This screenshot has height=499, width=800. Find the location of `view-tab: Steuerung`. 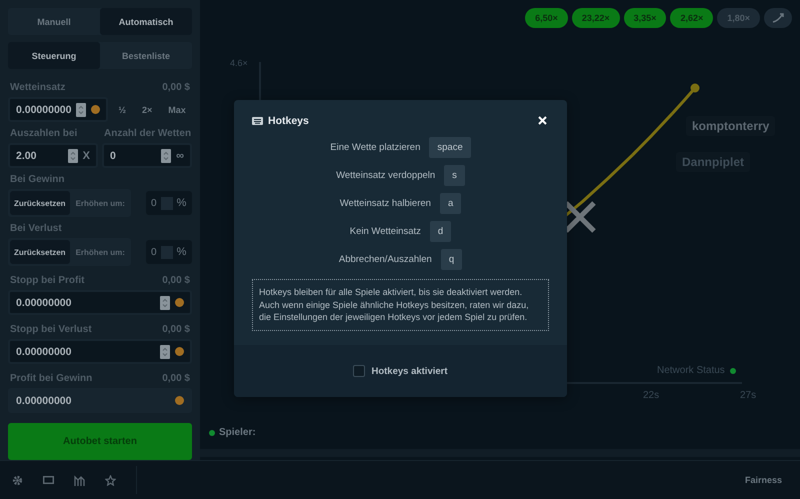

view-tab: Steuerung is located at coordinates (54, 55).